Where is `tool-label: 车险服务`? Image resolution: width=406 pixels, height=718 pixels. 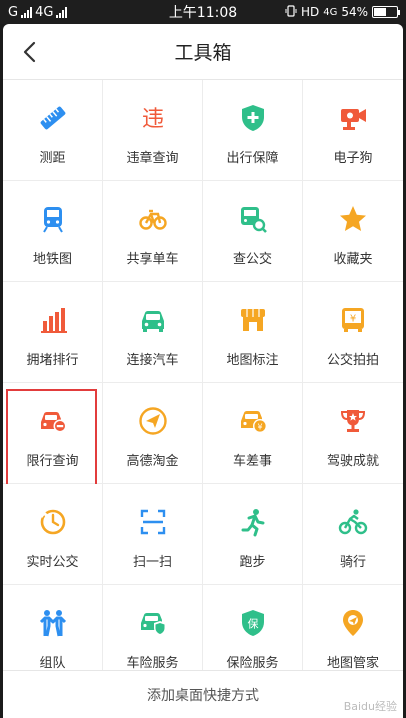
tool-label: 车险服务 is located at coordinates (152, 663).